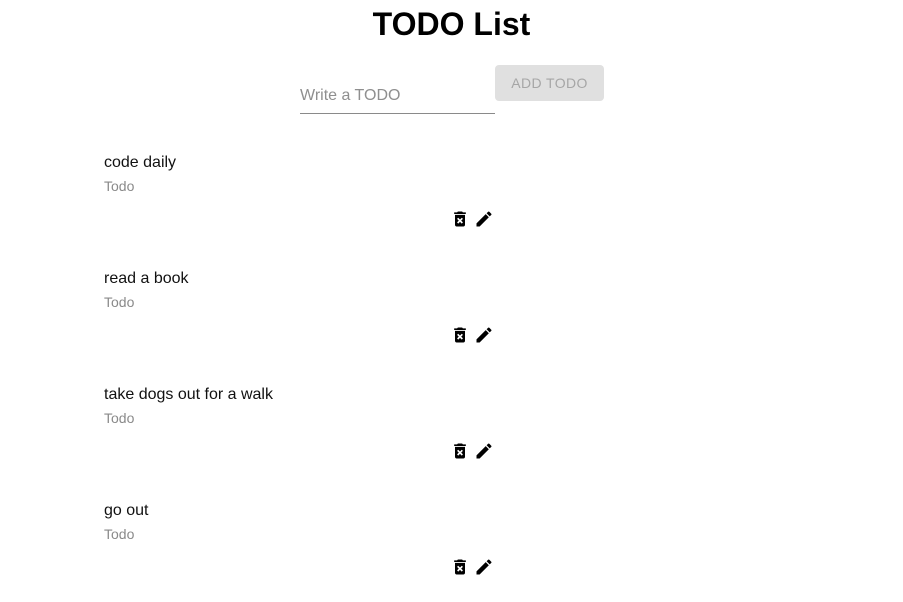 This screenshot has height=602, width=903. What do you see at coordinates (140, 162) in the screenshot?
I see `todo-text: code daily` at bounding box center [140, 162].